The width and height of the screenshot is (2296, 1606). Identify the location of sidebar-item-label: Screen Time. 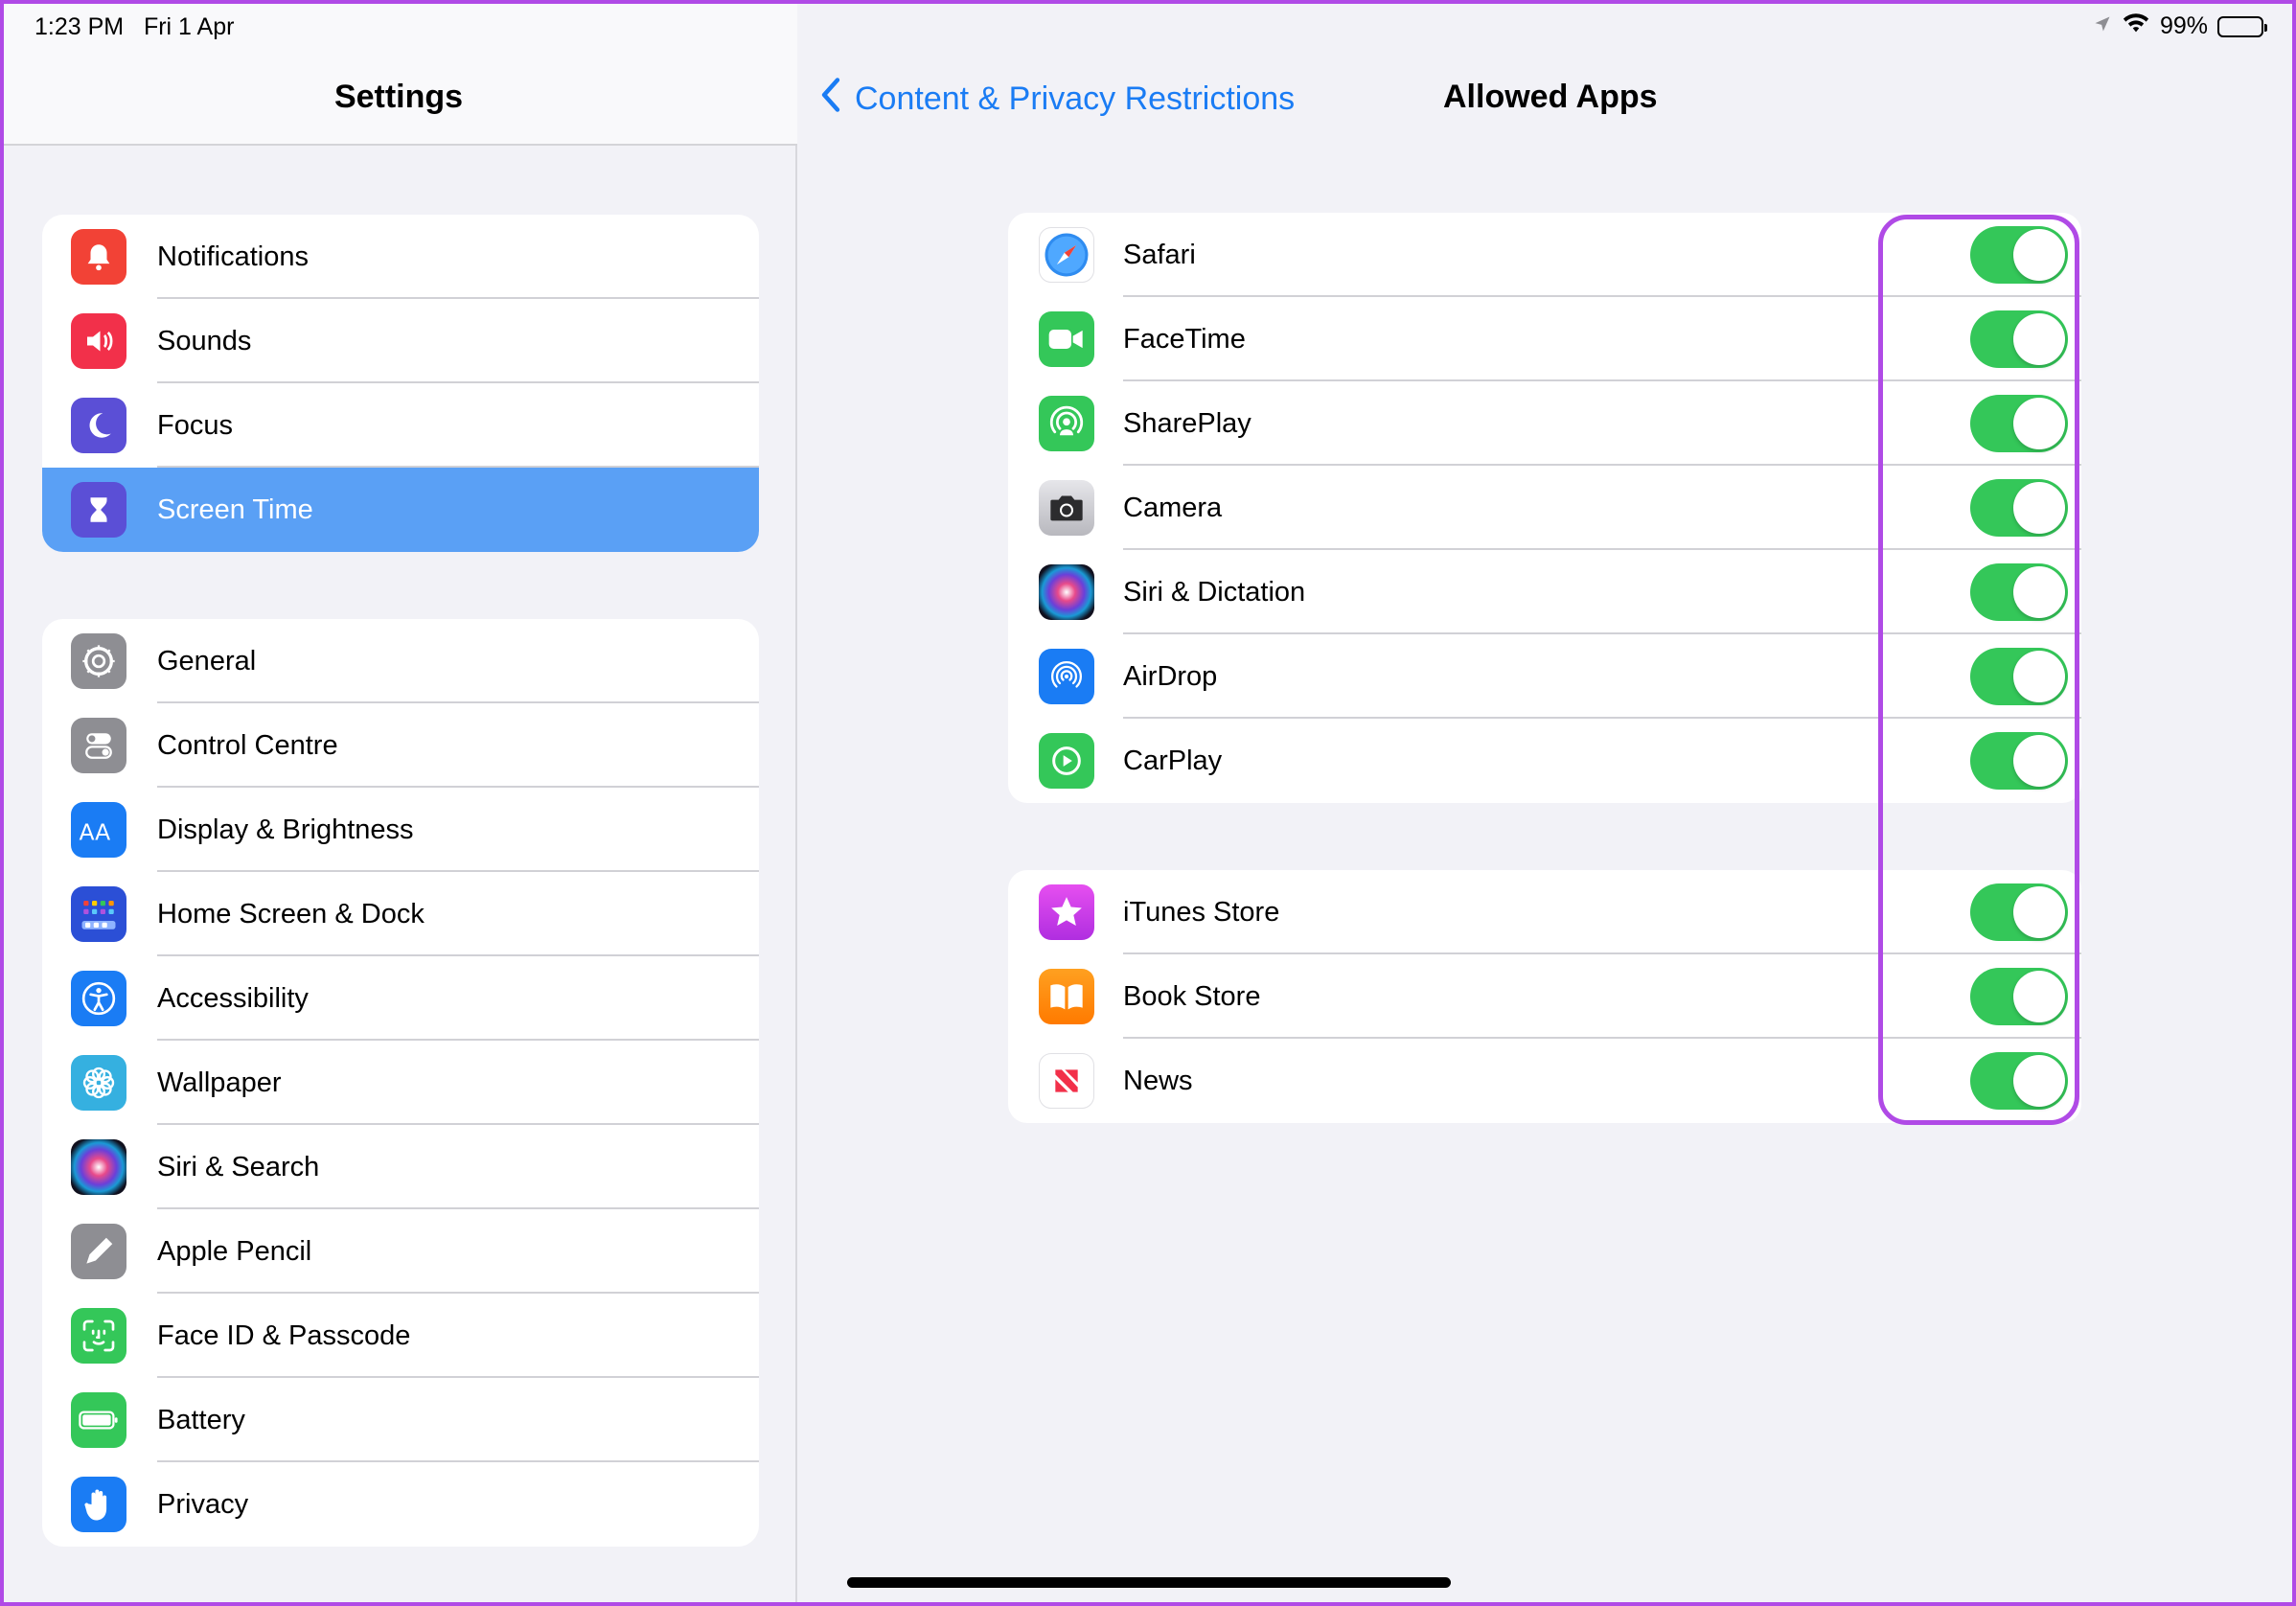
(235, 509).